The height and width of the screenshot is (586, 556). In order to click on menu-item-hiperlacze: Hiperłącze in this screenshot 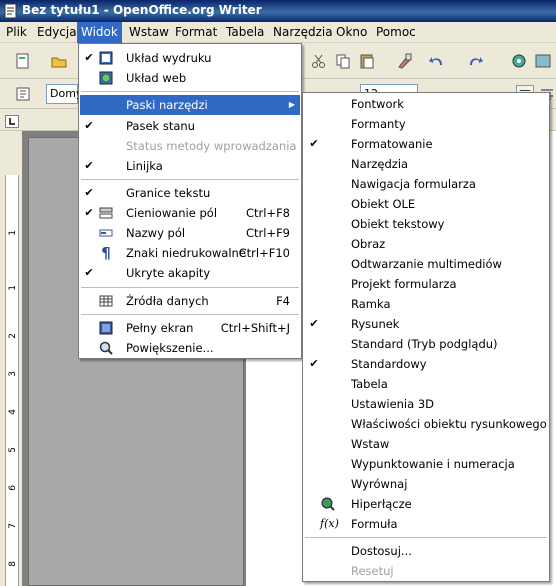, I will do `click(426, 504)`.